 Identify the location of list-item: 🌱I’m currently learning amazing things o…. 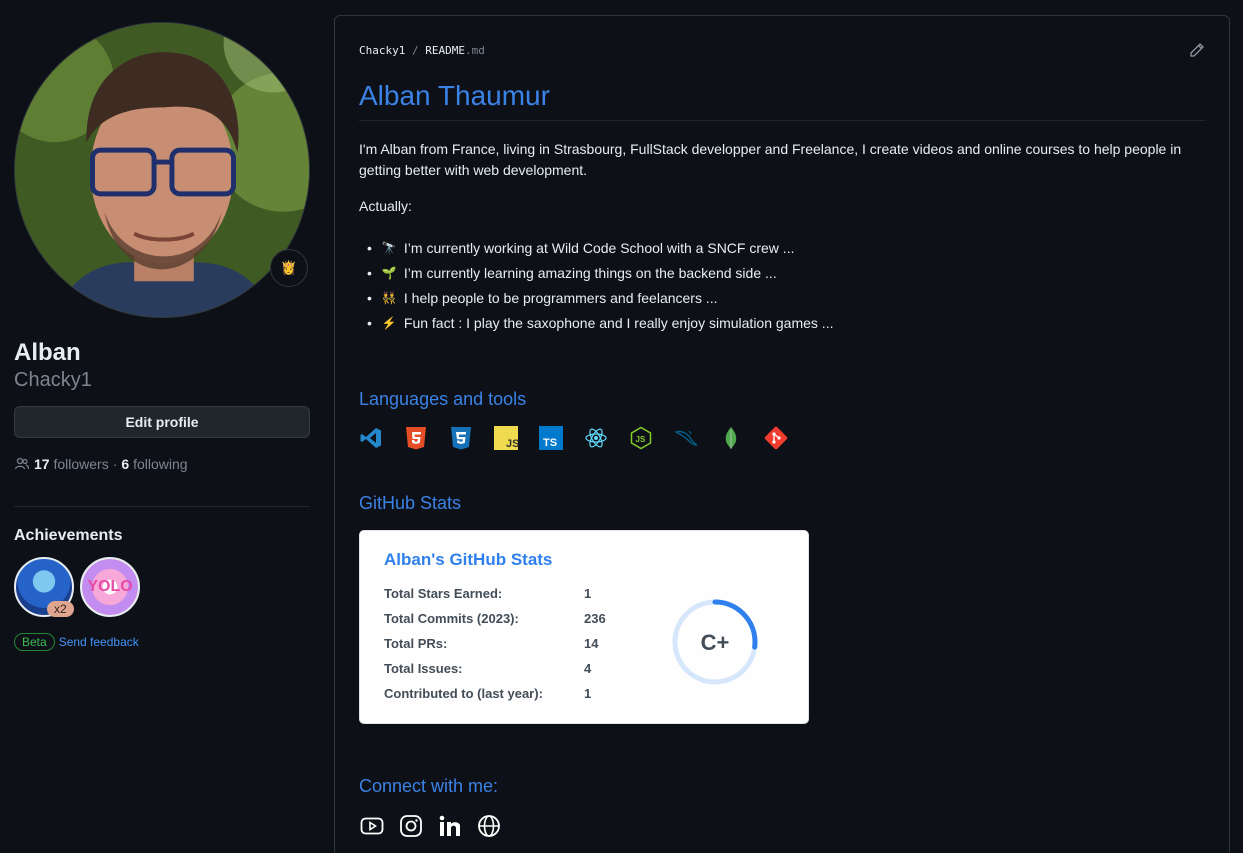
(596, 272).